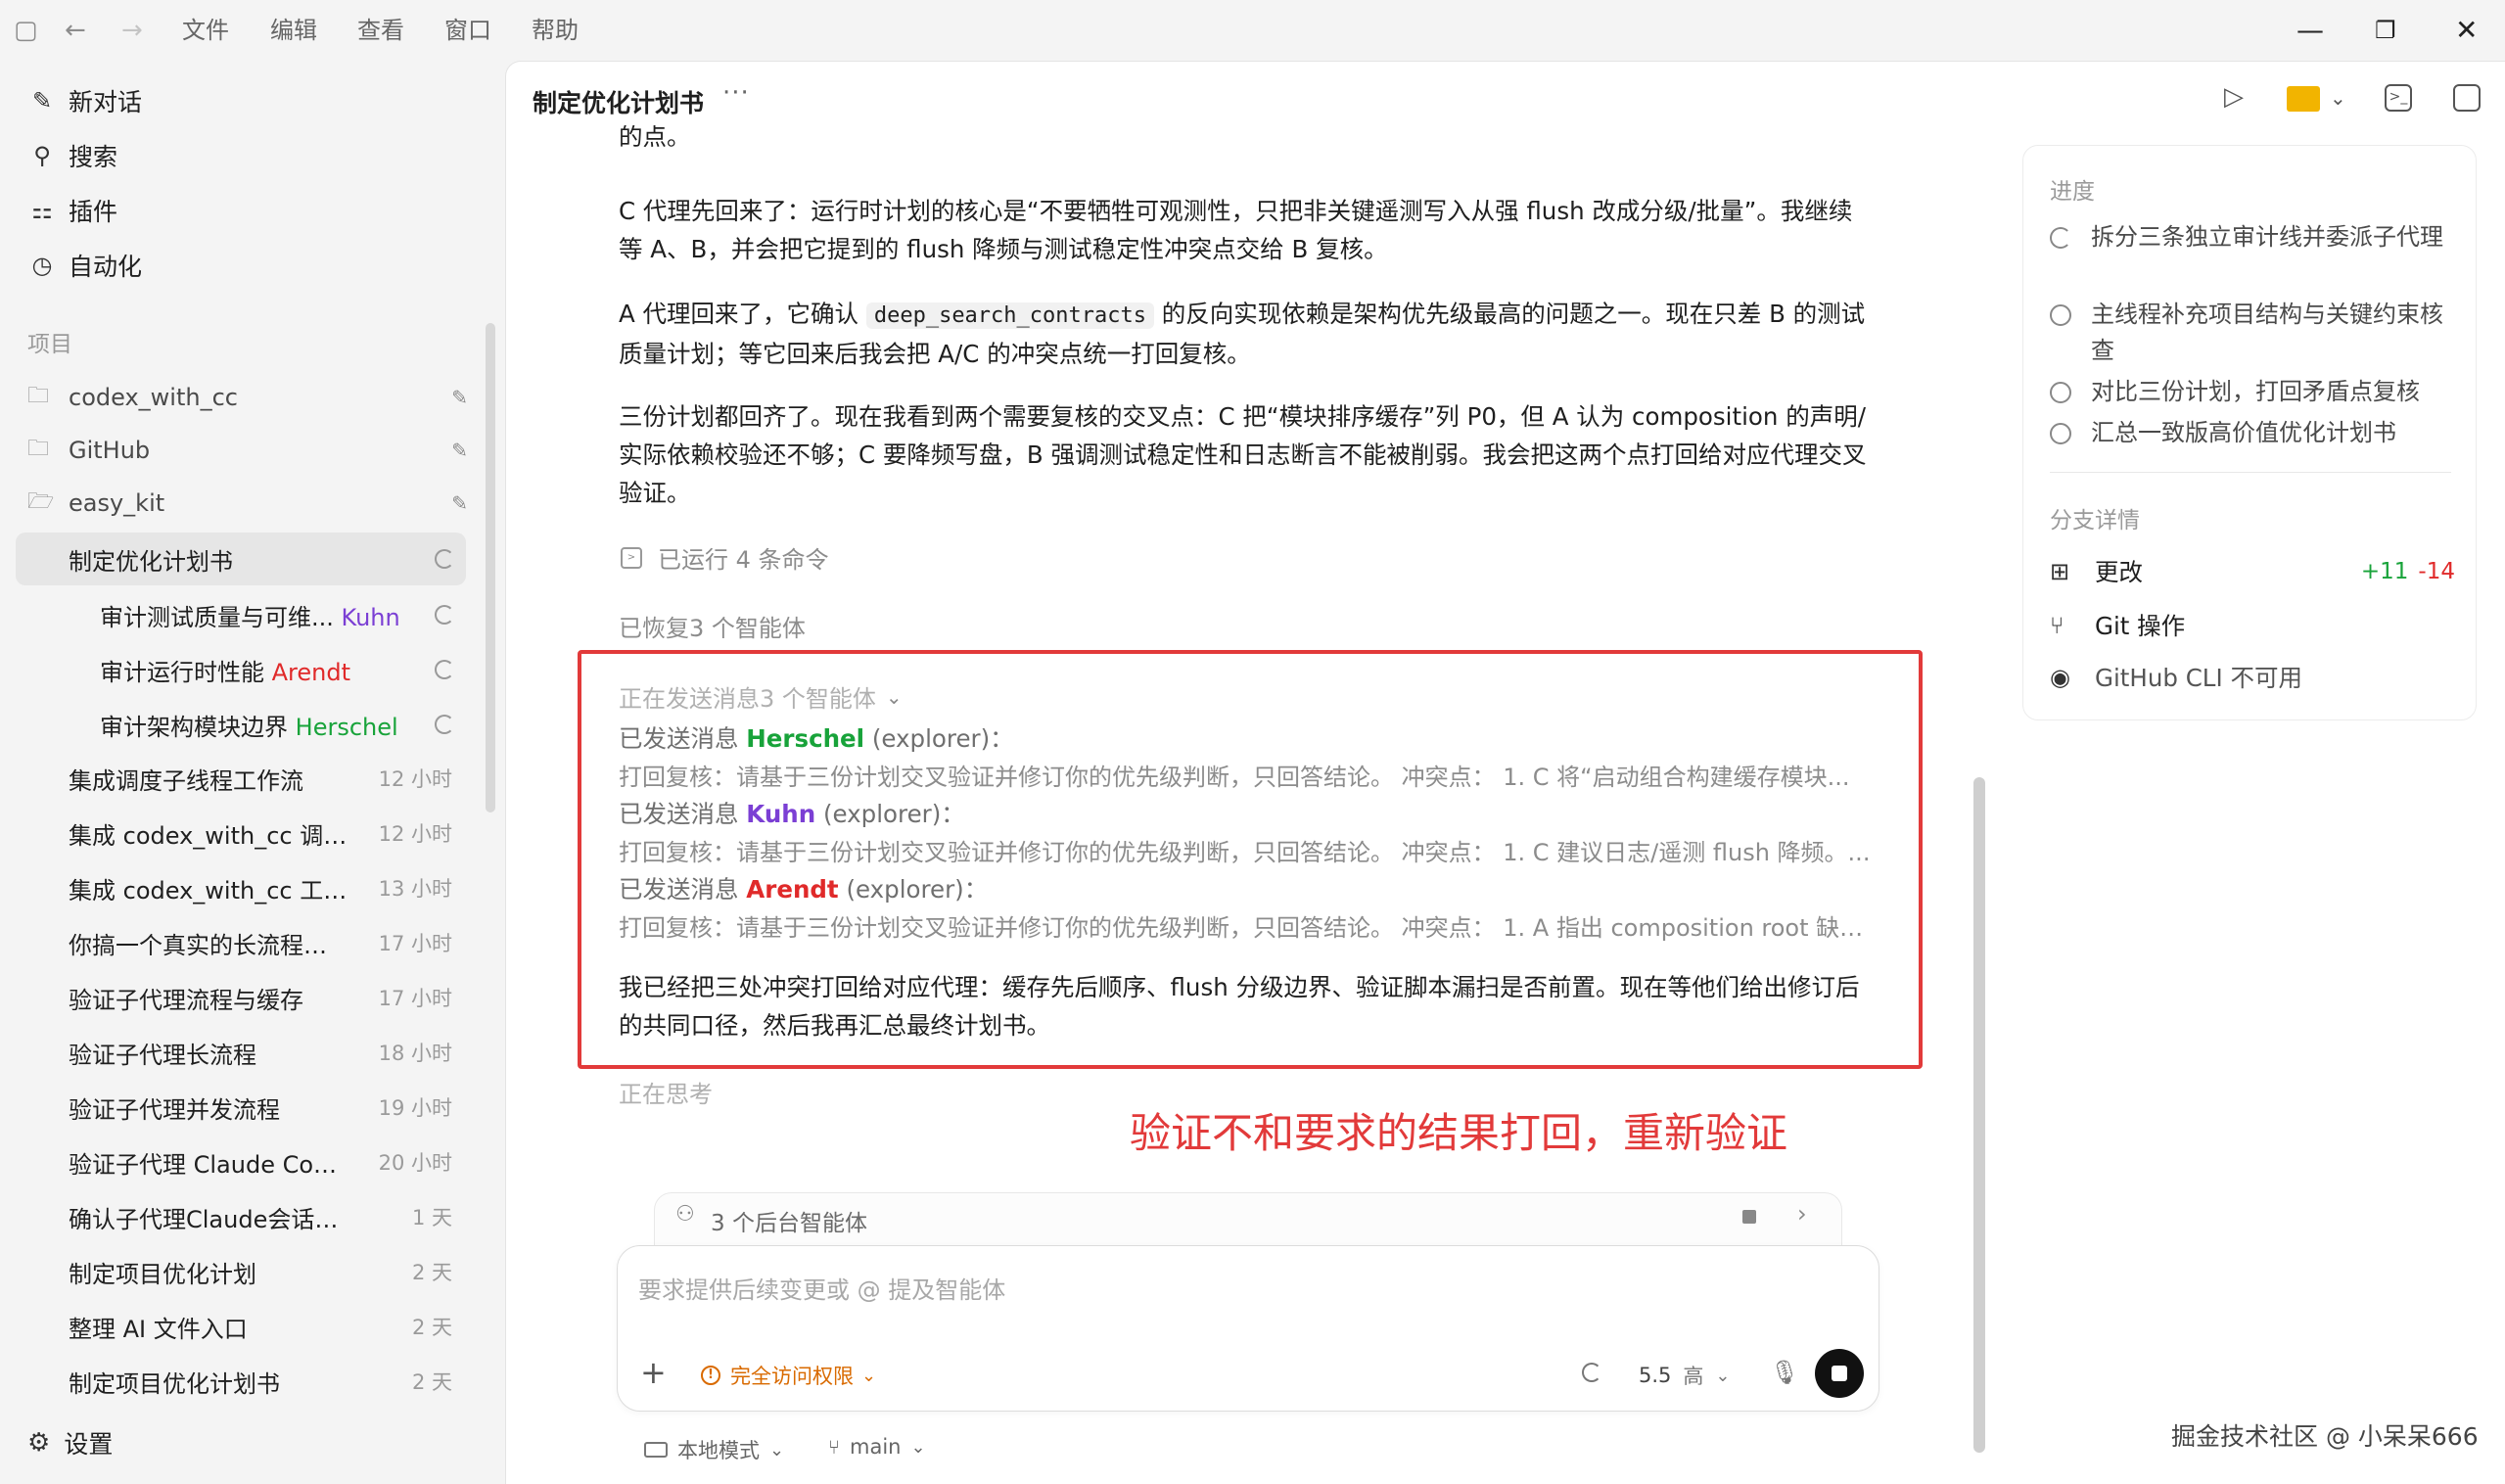 The width and height of the screenshot is (2505, 1484). Describe the element at coordinates (877, 1447) in the screenshot. I see `branch-selector: ⑂ main ⌄` at that location.